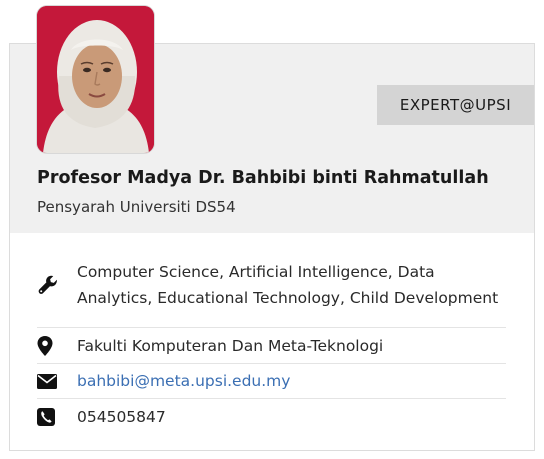 This screenshot has width=544, height=459. What do you see at coordinates (57, 285) in the screenshot?
I see `wrench-icon` at bounding box center [57, 285].